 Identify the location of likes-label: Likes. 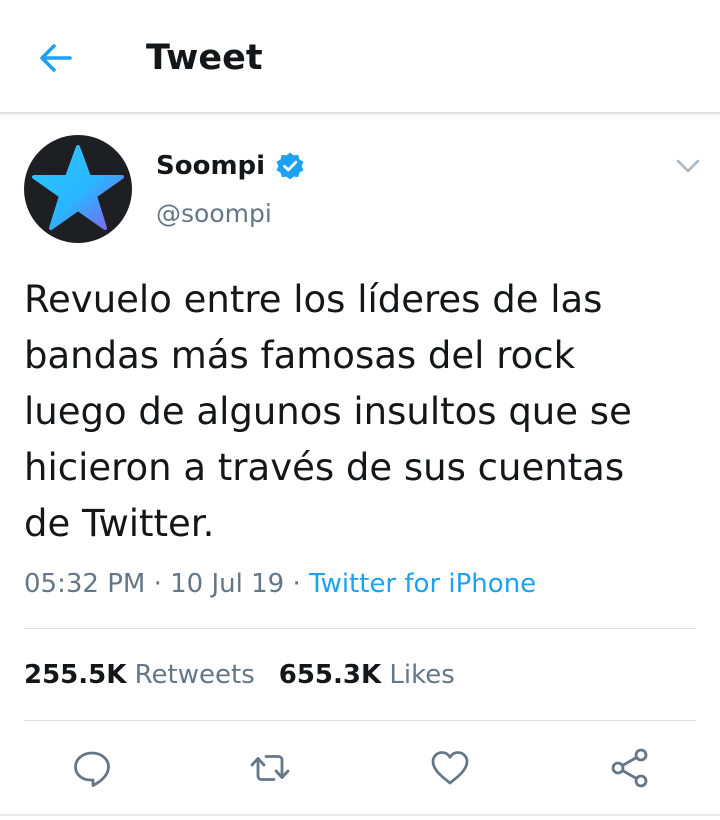
(422, 675).